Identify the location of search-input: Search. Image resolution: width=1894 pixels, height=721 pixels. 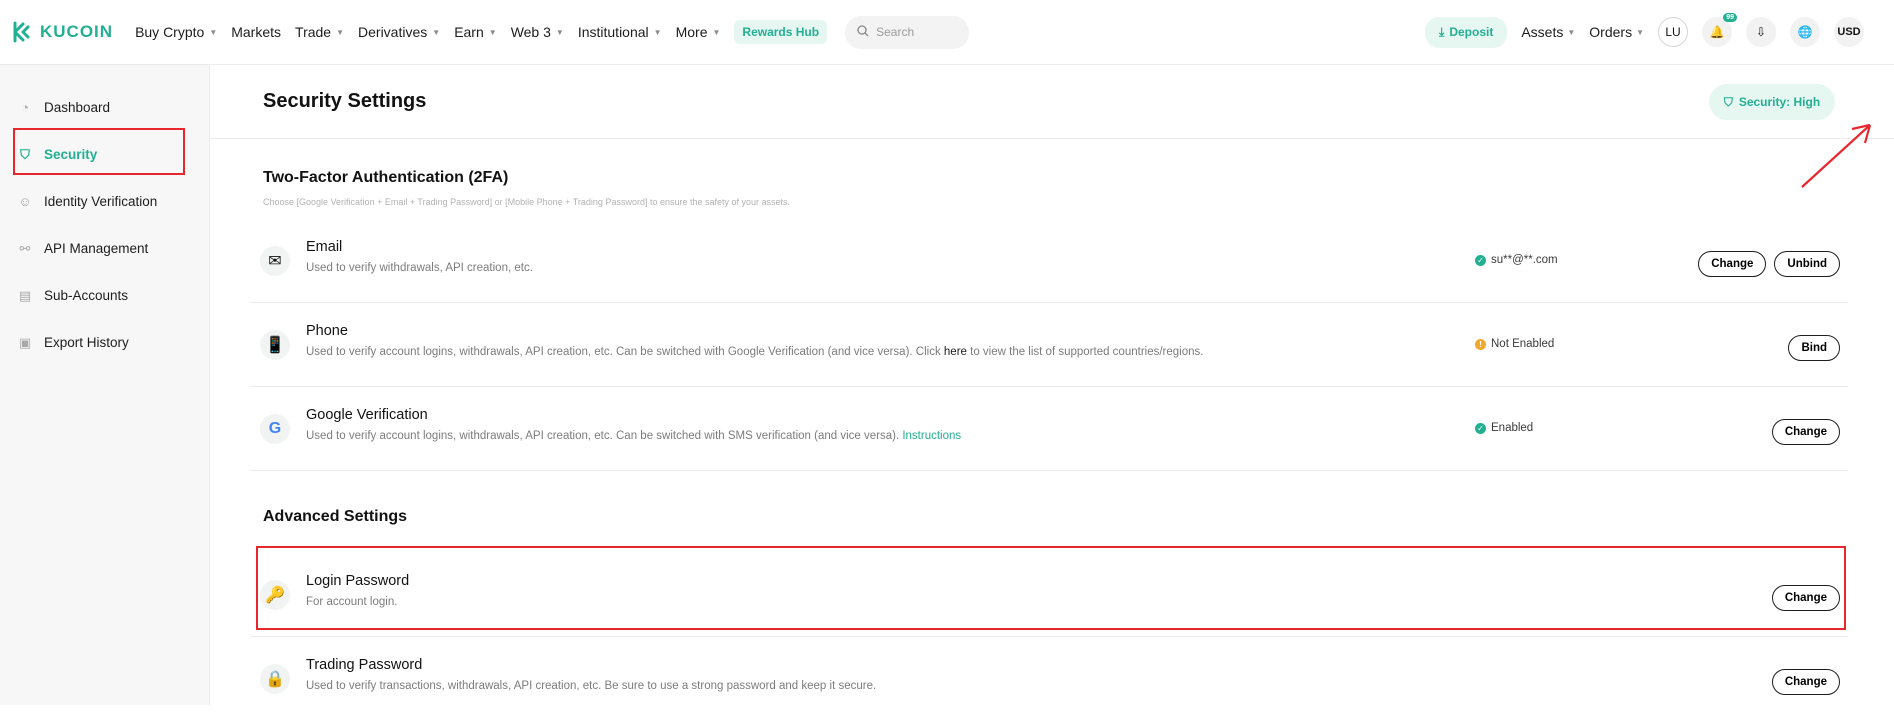
(907, 32).